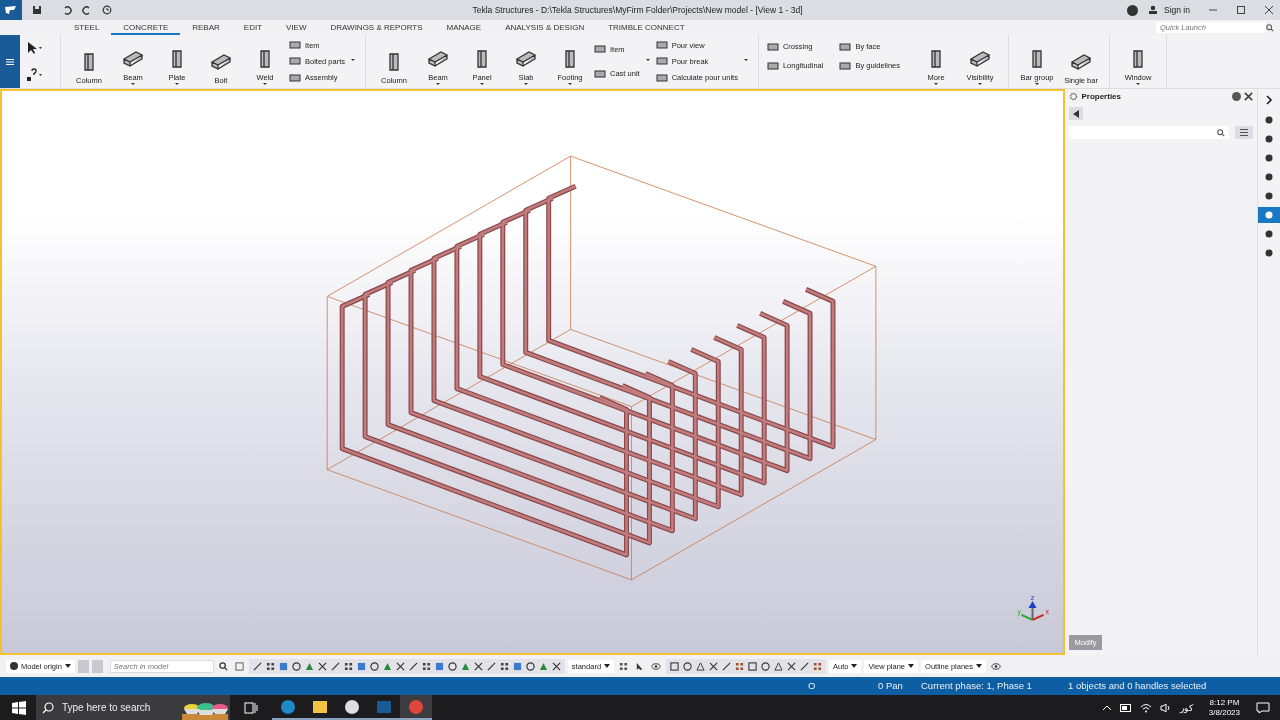  I want to click on window-title: Tekla Structures - D:\Tekla Structures\MyFirm Folder\Projects\New model - [View 1 - 3d], so click(637, 10).